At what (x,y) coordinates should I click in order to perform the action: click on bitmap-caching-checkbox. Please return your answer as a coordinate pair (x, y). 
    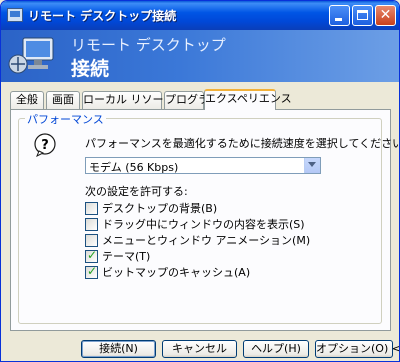
    Looking at the image, I should click on (91, 271).